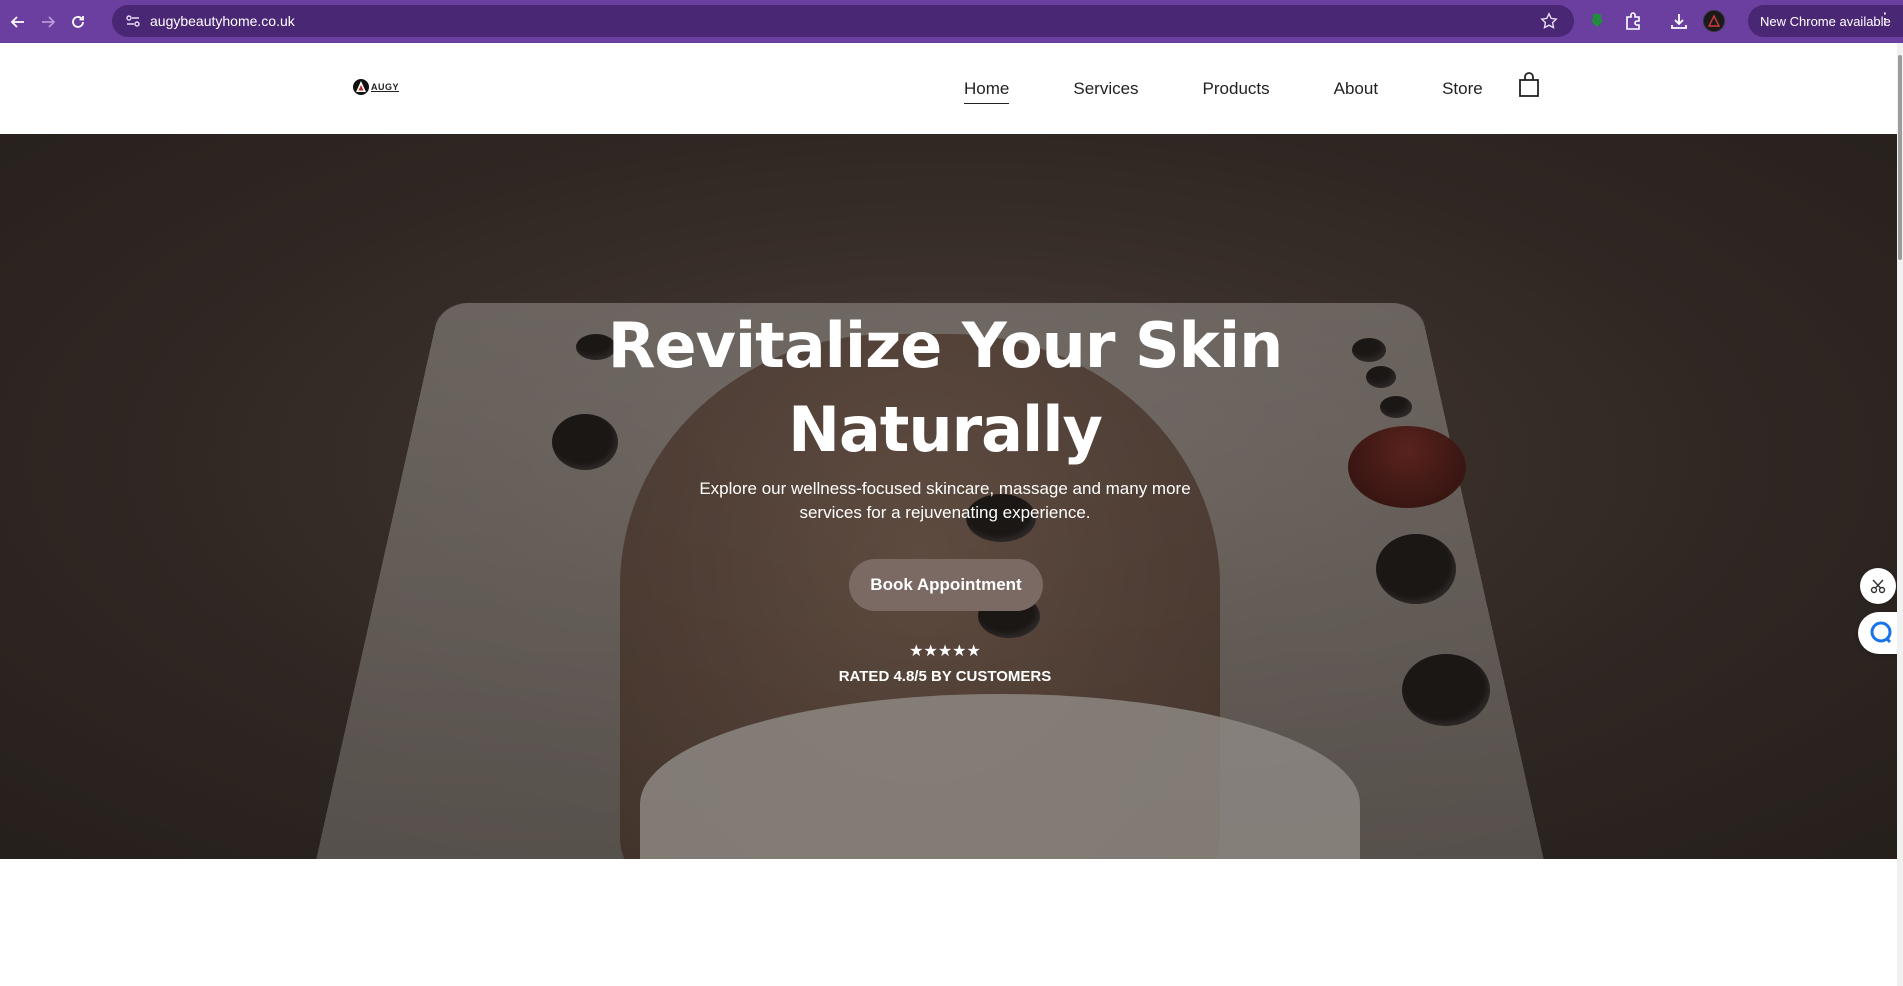  Describe the element at coordinates (18, 22) in the screenshot. I see `back-icon` at that location.